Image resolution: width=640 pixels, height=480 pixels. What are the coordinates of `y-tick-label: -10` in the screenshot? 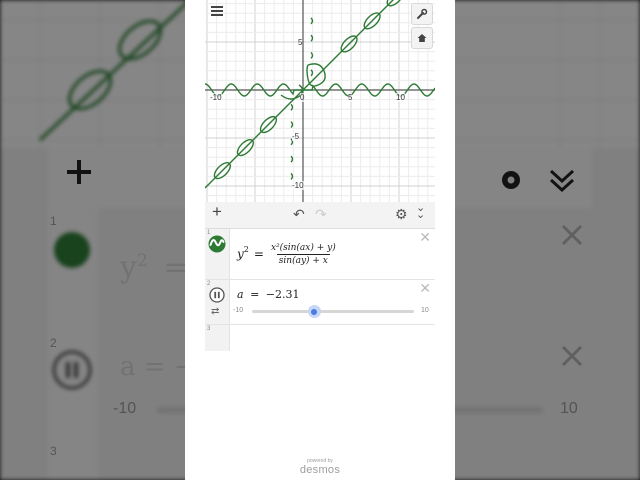 It's located at (298, 185).